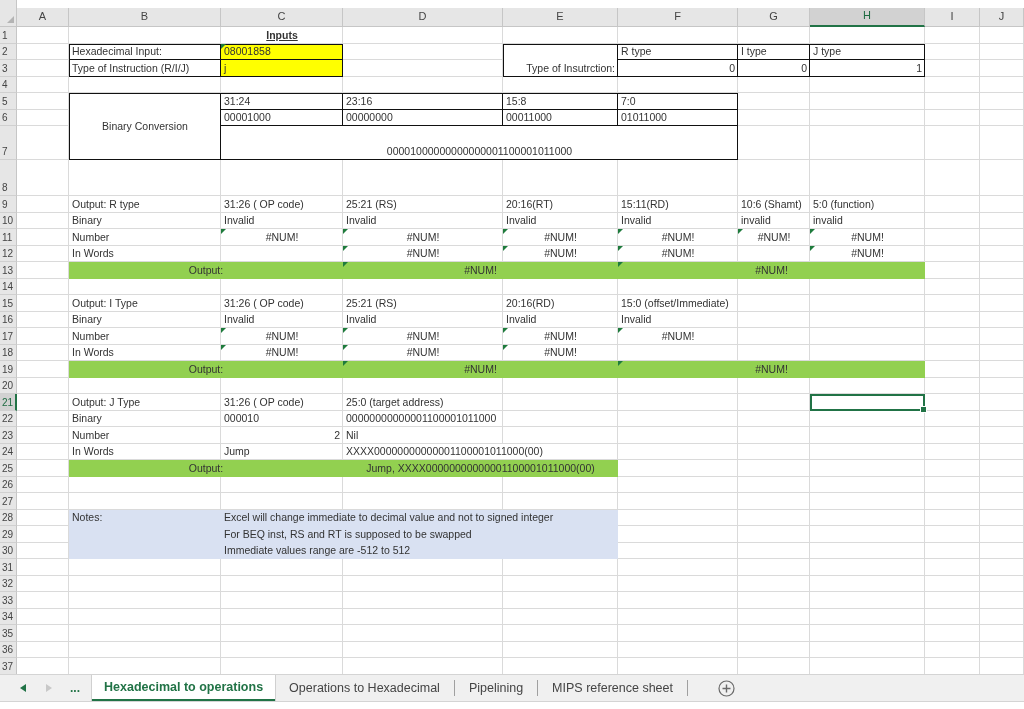 Image resolution: width=1024 pixels, height=709 pixels. I want to click on row-header: 9, so click(8, 204).